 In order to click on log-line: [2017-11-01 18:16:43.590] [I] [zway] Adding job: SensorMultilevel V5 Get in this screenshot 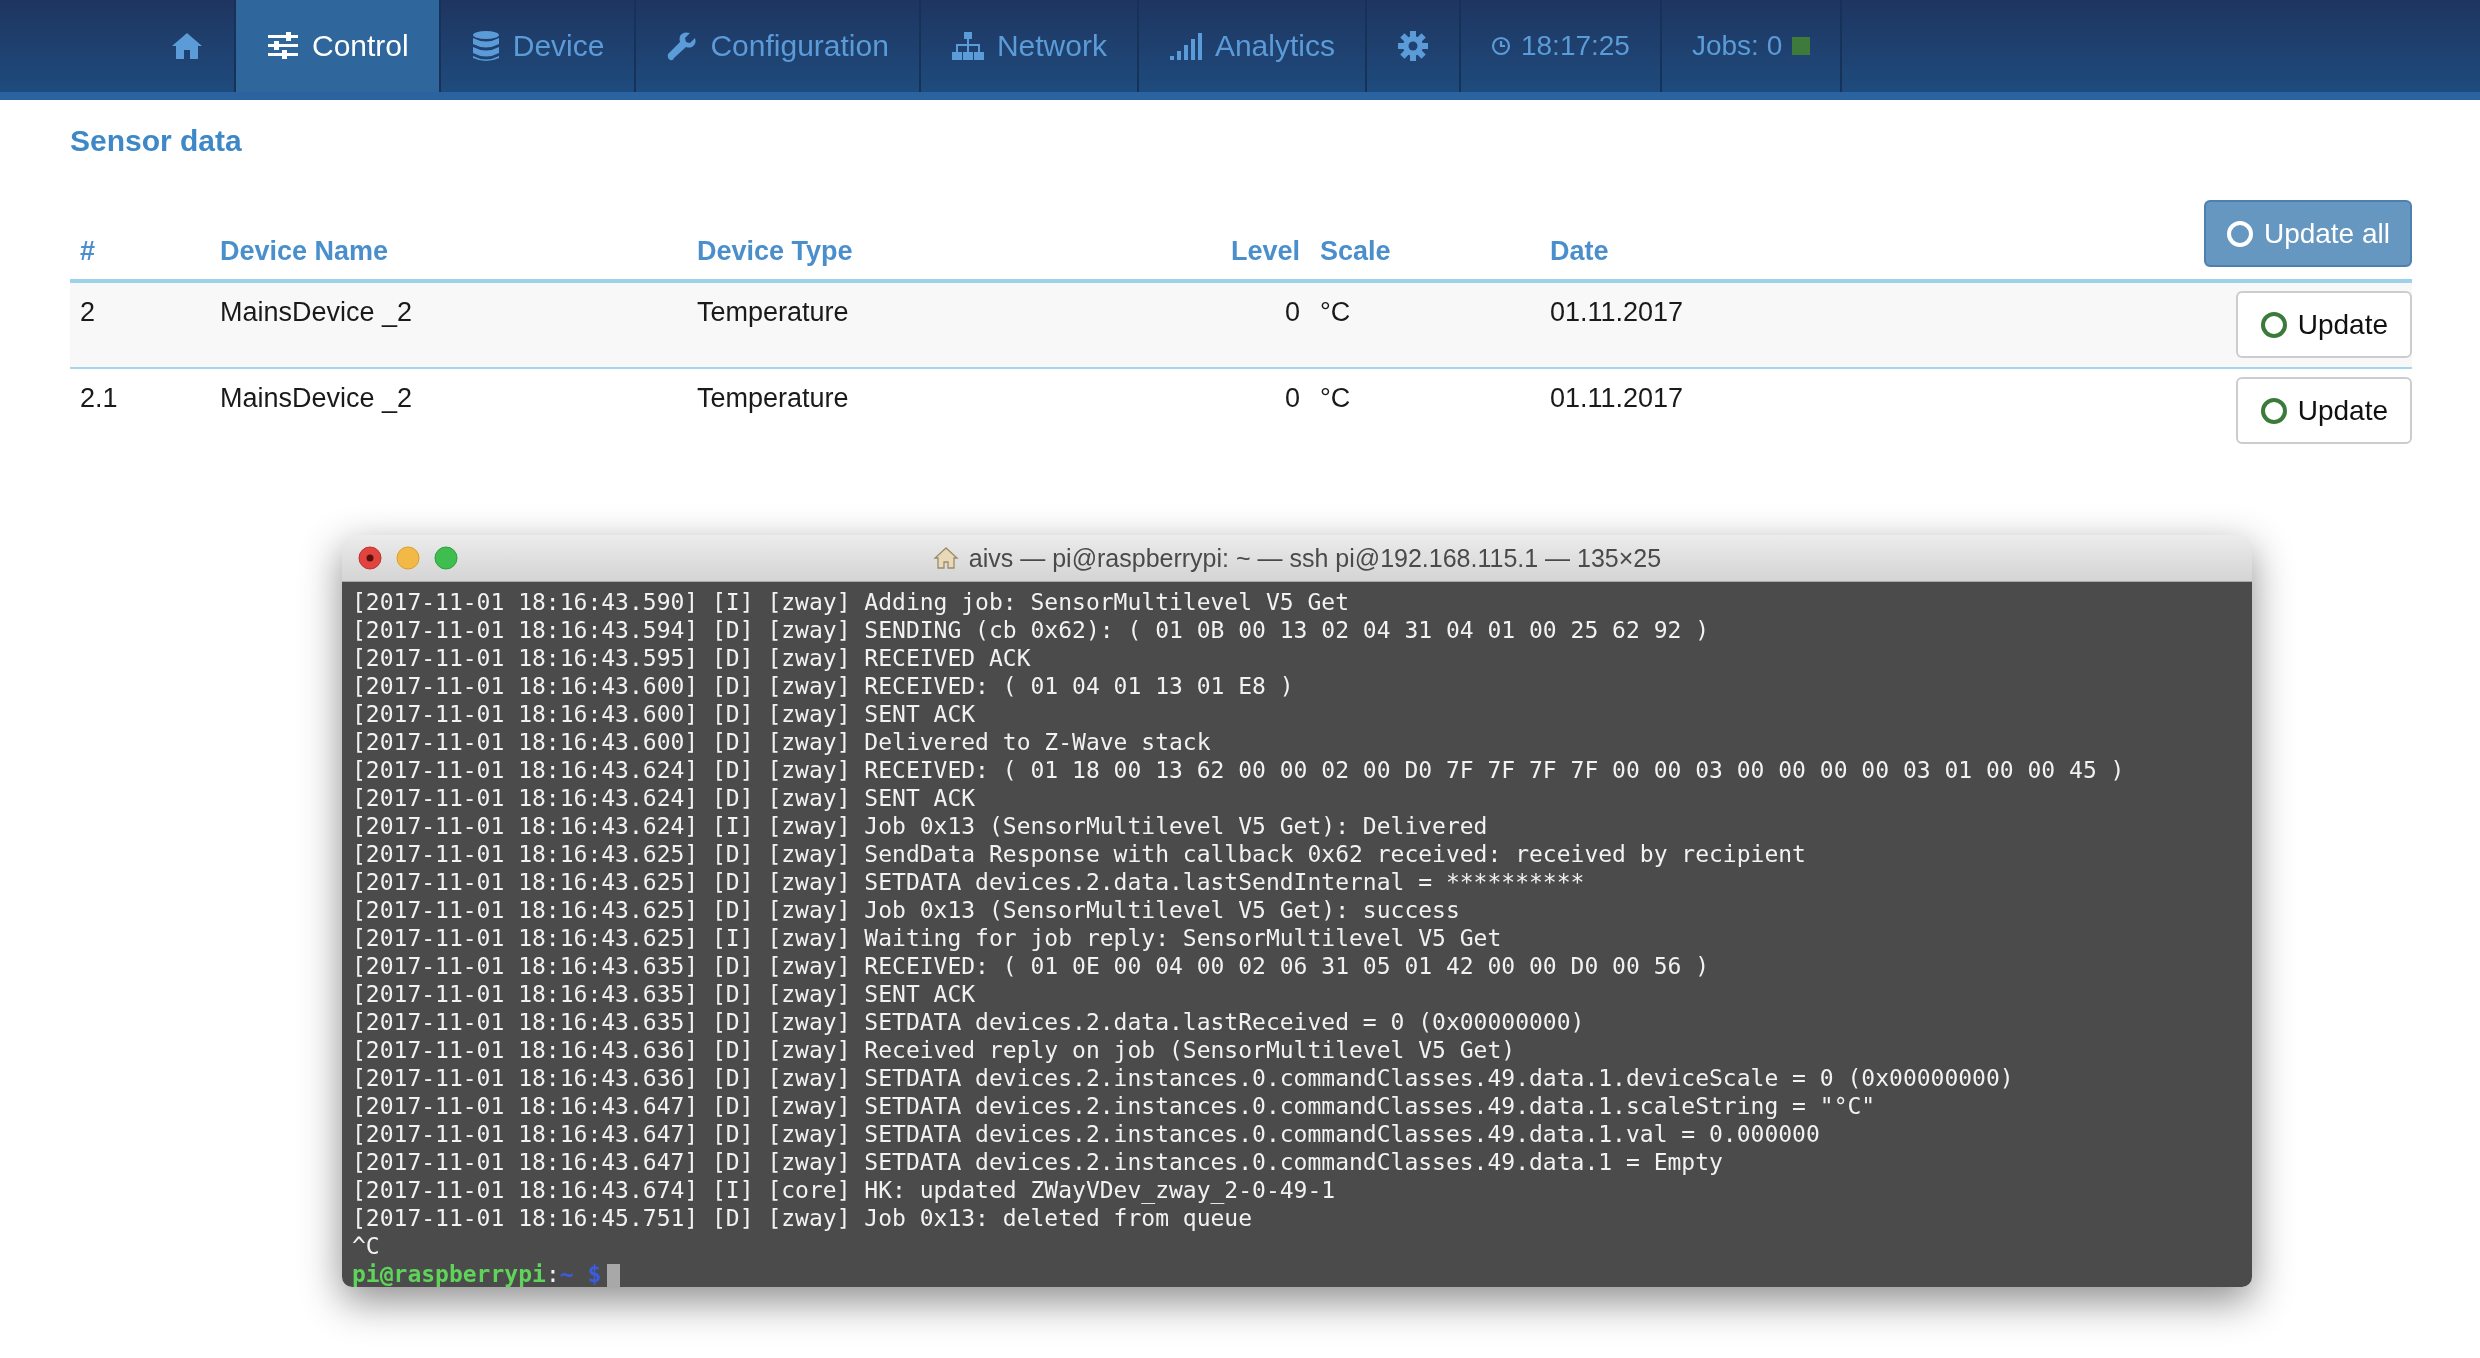, I will do `click(850, 602)`.